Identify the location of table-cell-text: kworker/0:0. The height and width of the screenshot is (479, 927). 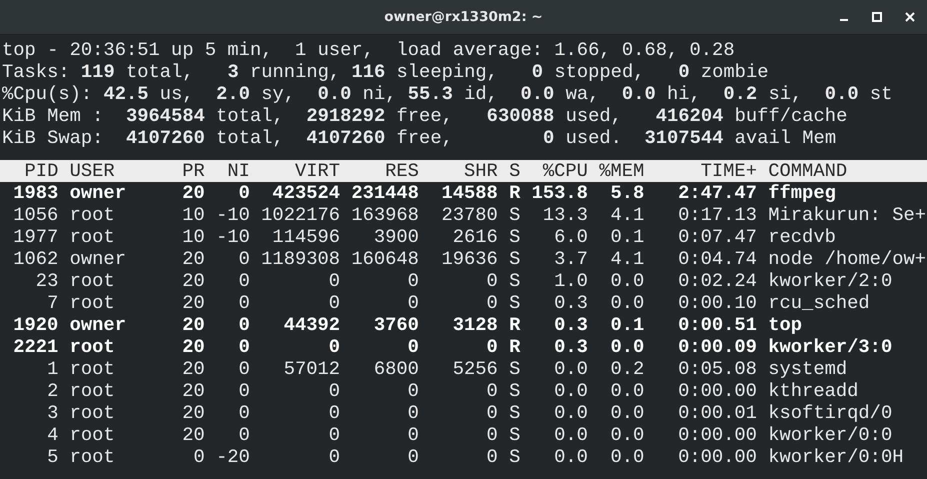
(831, 435).